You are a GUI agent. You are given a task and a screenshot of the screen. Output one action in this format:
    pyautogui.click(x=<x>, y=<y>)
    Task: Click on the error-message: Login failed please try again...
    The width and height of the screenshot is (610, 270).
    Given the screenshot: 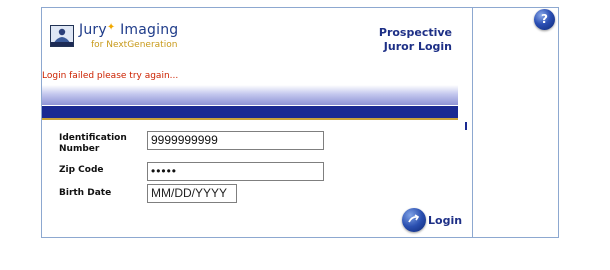 What is the action you would take?
    pyautogui.click(x=110, y=76)
    